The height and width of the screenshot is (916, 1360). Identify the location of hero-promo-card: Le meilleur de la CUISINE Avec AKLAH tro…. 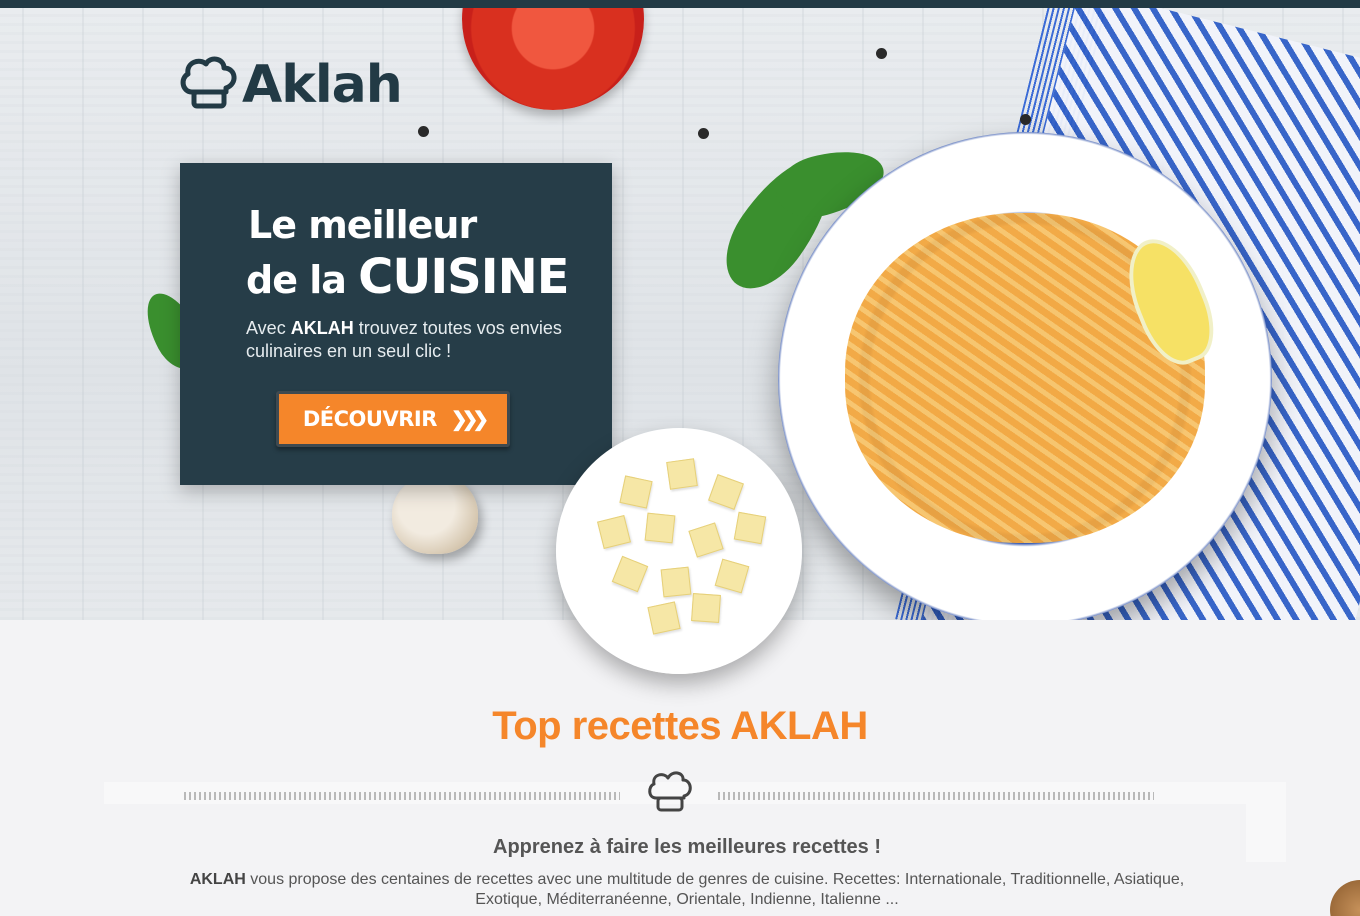
(396, 324).